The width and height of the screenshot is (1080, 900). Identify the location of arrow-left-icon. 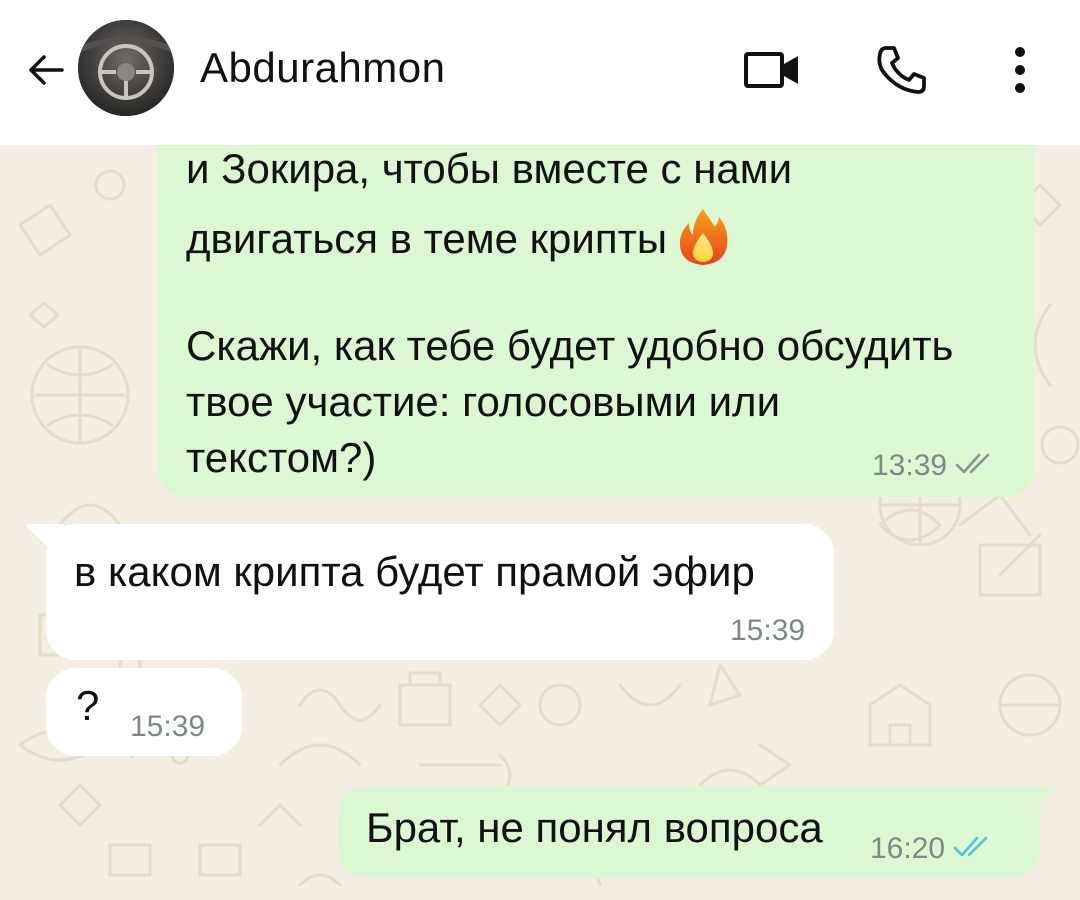
(46, 70).